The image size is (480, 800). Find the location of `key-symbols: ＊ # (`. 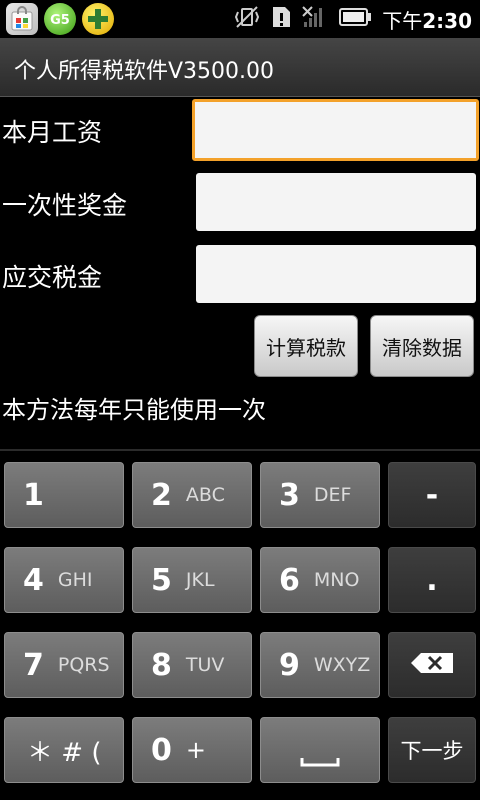

key-symbols: ＊ # ( is located at coordinates (64, 750).